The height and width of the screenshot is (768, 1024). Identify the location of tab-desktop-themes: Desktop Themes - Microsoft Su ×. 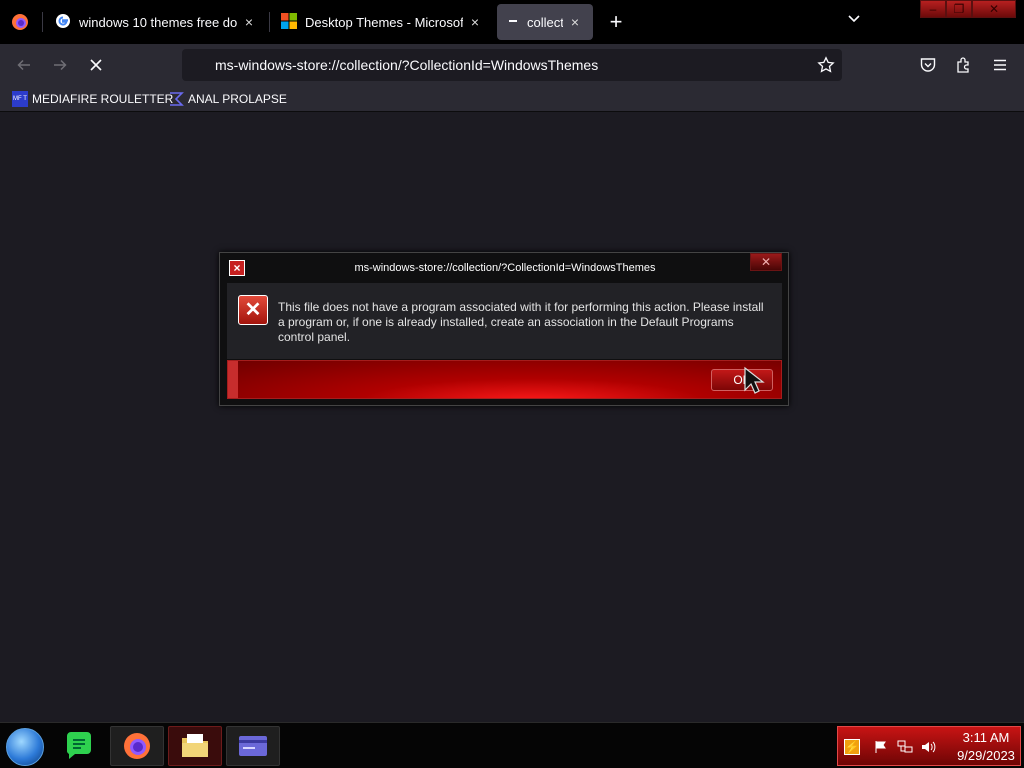
(382, 22).